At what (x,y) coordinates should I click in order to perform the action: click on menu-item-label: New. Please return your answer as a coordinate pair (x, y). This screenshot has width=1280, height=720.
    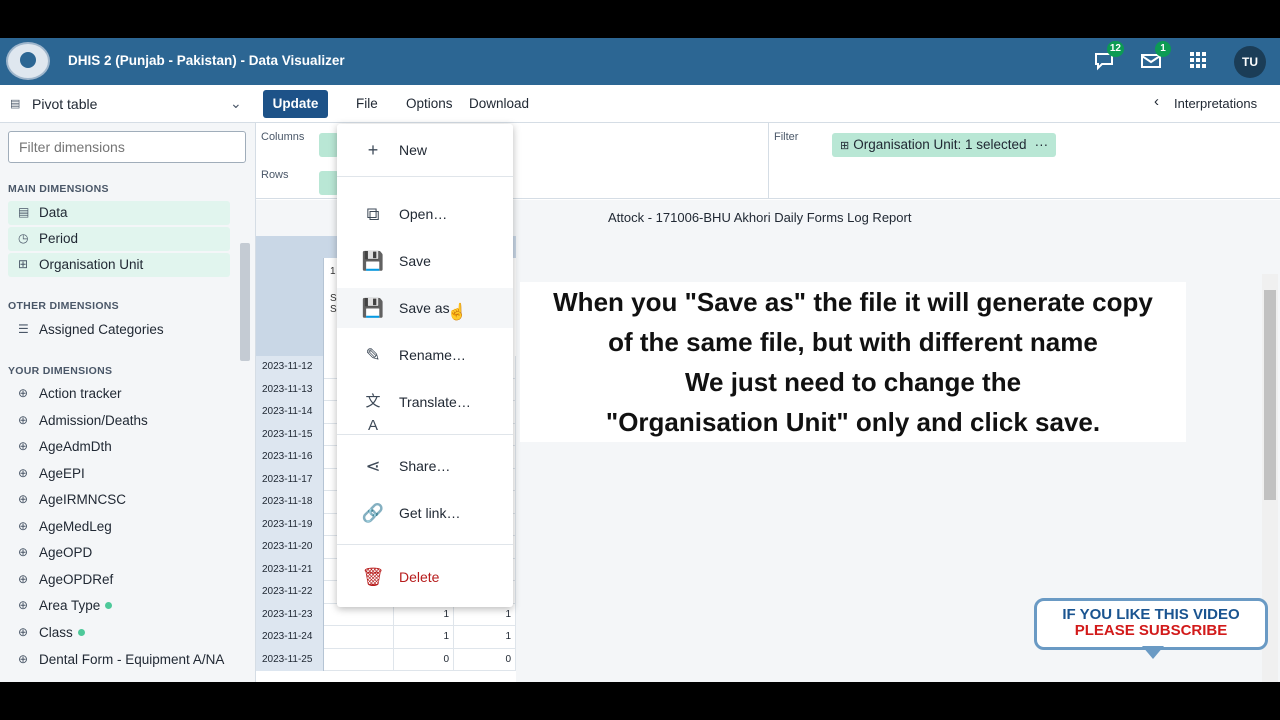
    Looking at the image, I should click on (413, 150).